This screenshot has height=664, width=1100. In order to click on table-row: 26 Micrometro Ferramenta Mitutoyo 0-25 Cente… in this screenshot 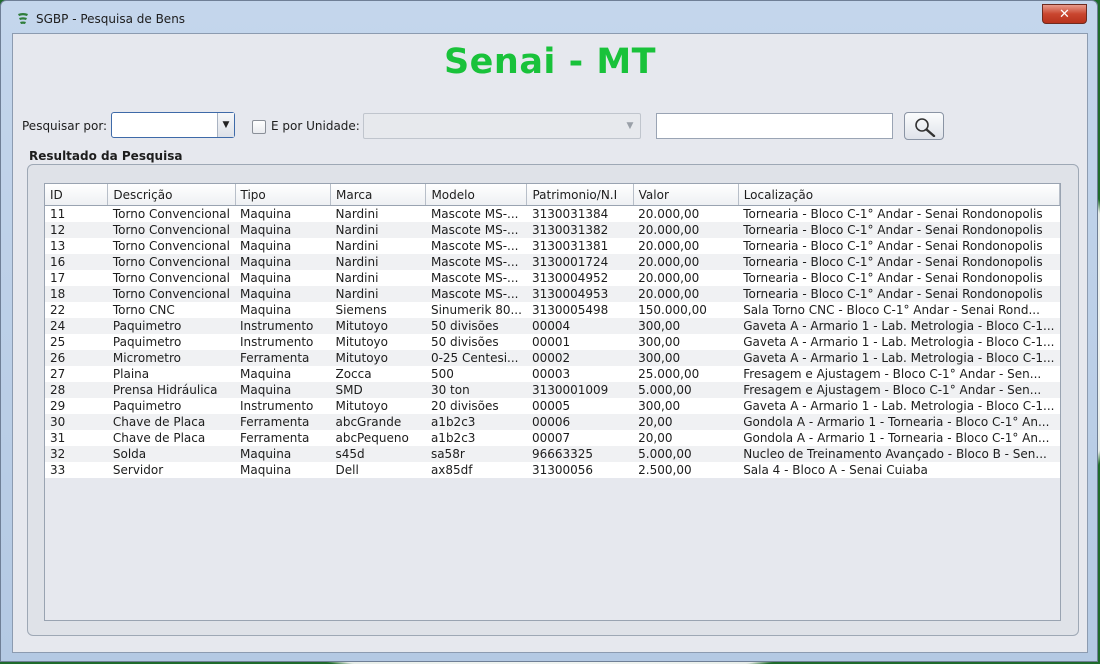, I will do `click(552, 358)`.